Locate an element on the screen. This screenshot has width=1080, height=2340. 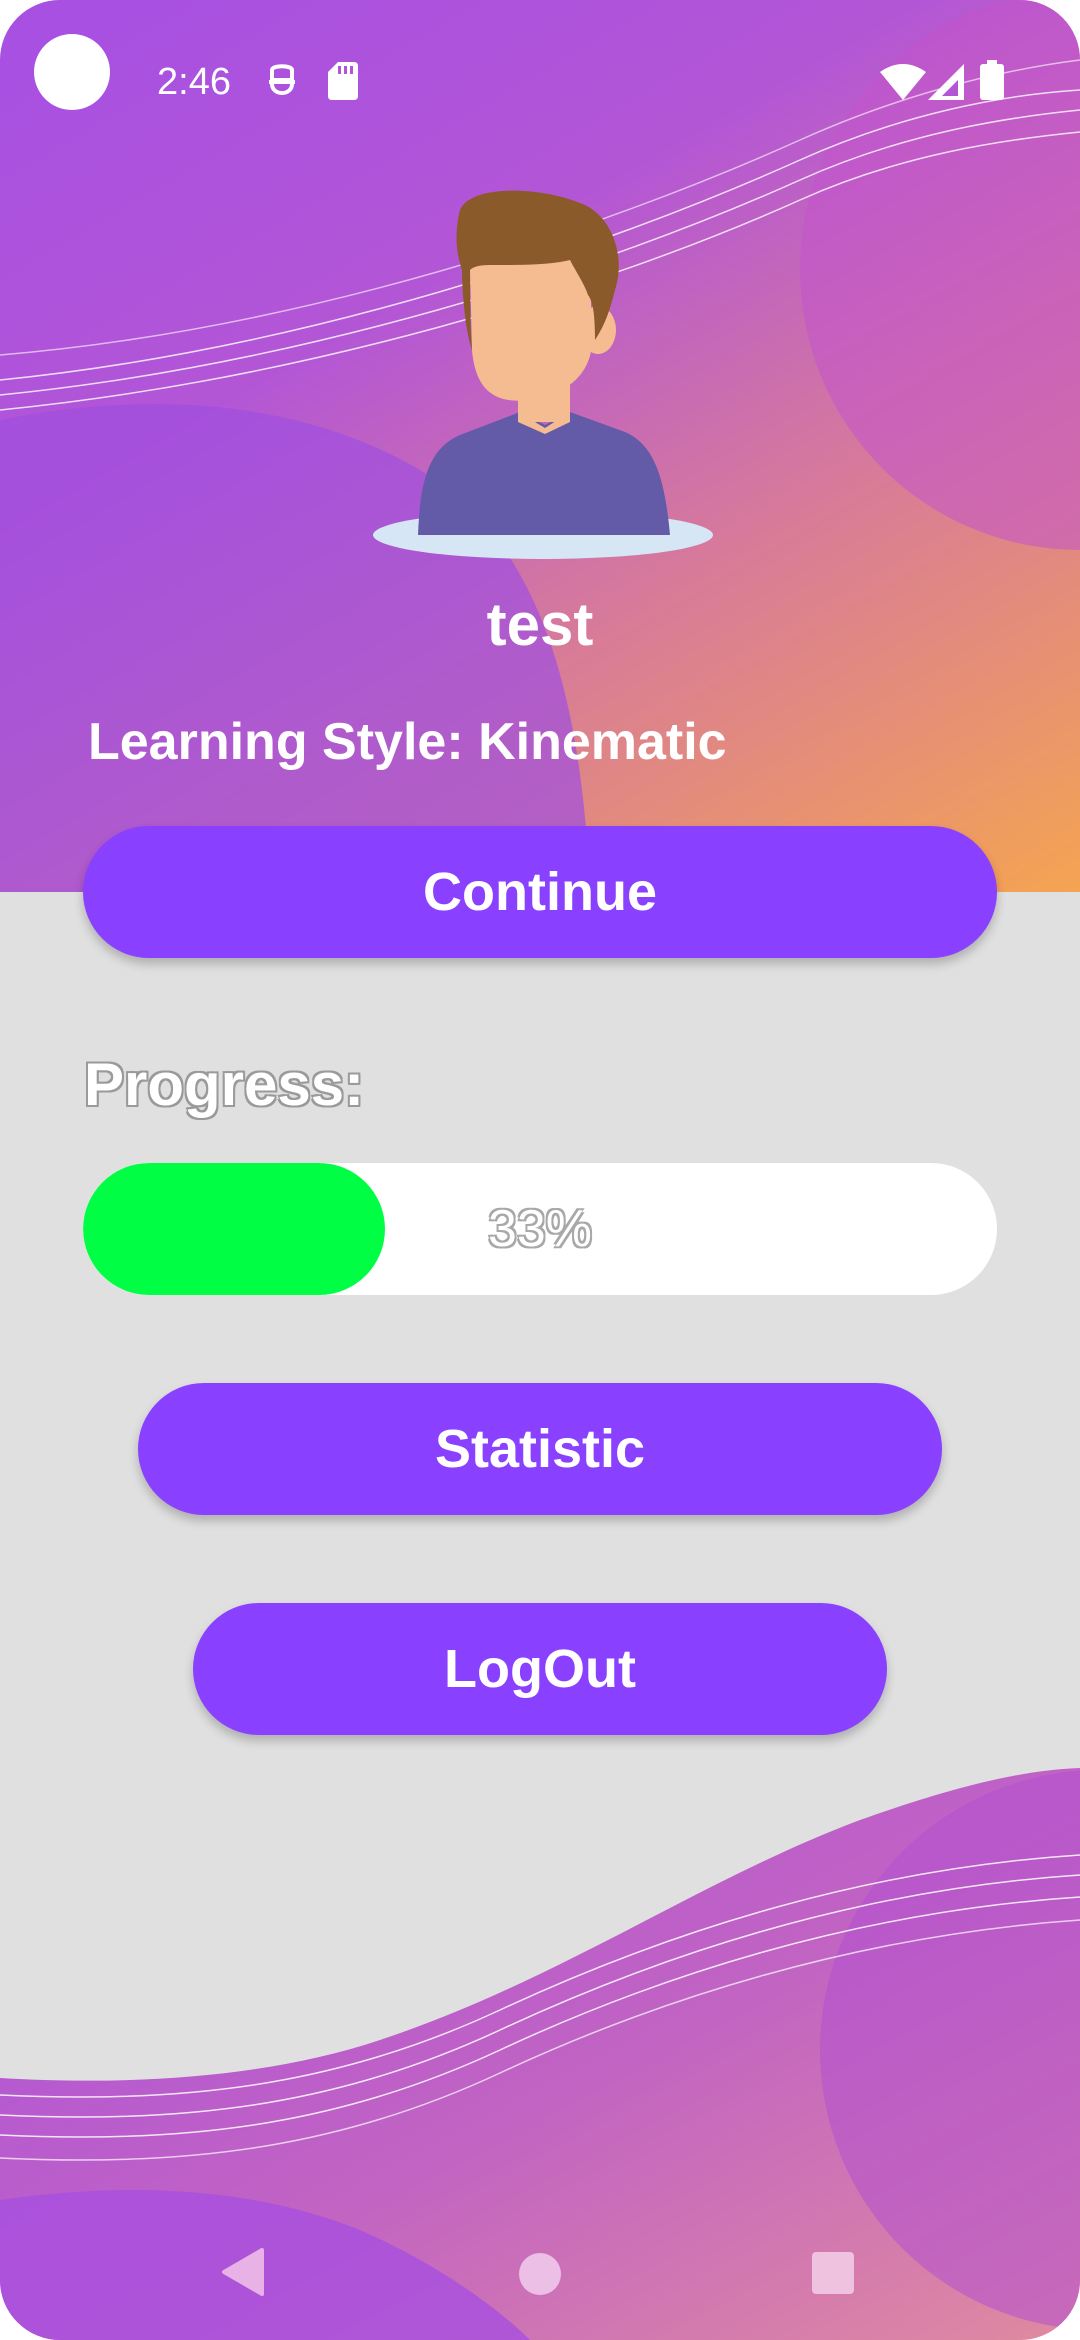
back-icon is located at coordinates (243, 2274).